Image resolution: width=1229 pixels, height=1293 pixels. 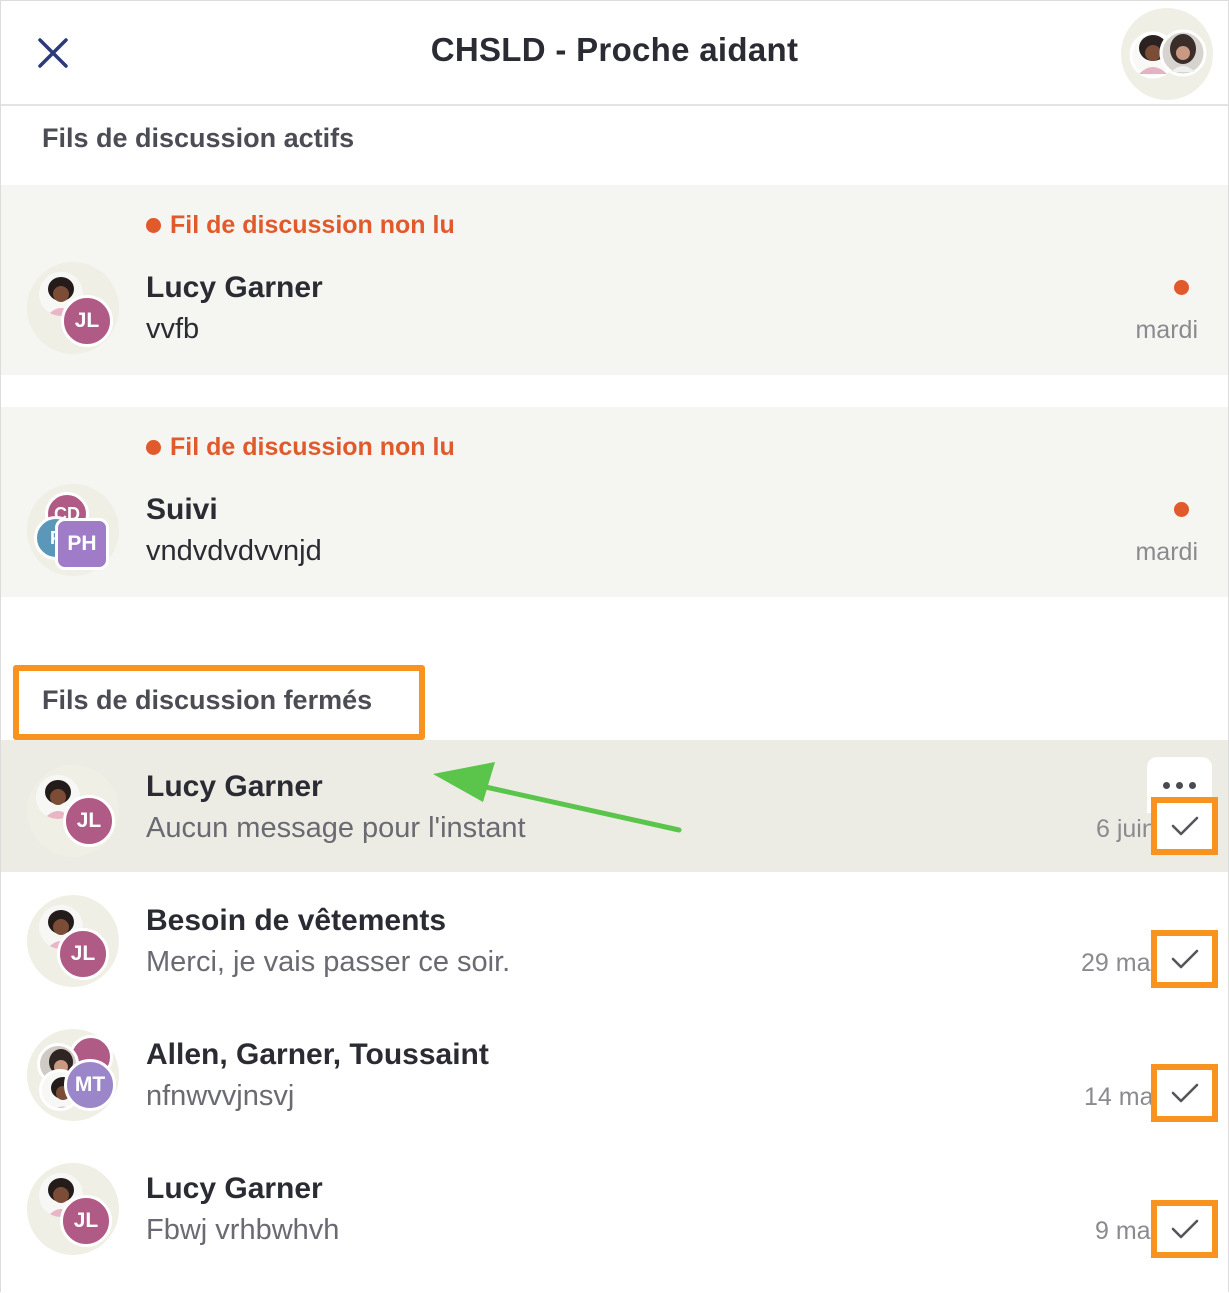 What do you see at coordinates (182, 509) in the screenshot?
I see `thread-title: Suivi` at bounding box center [182, 509].